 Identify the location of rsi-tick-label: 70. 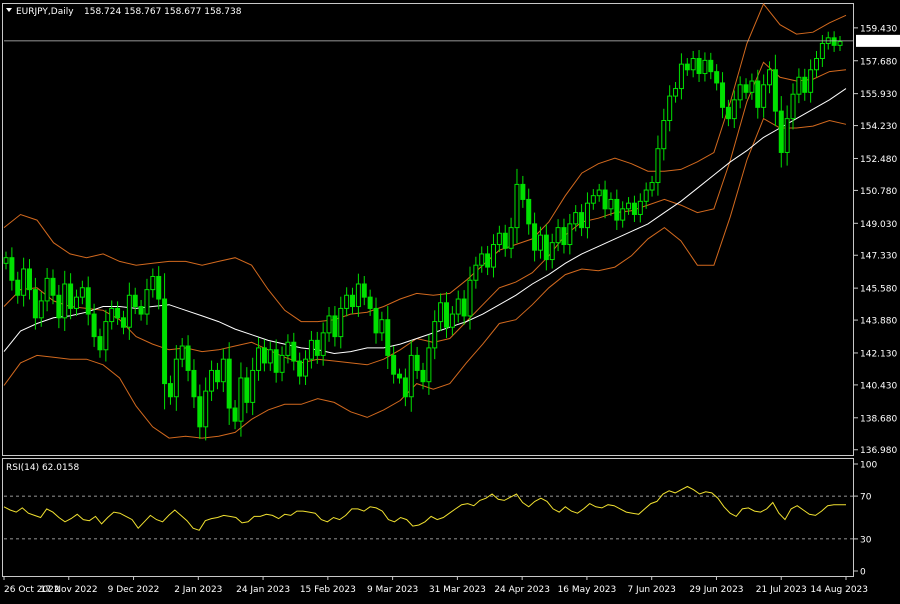
(866, 498).